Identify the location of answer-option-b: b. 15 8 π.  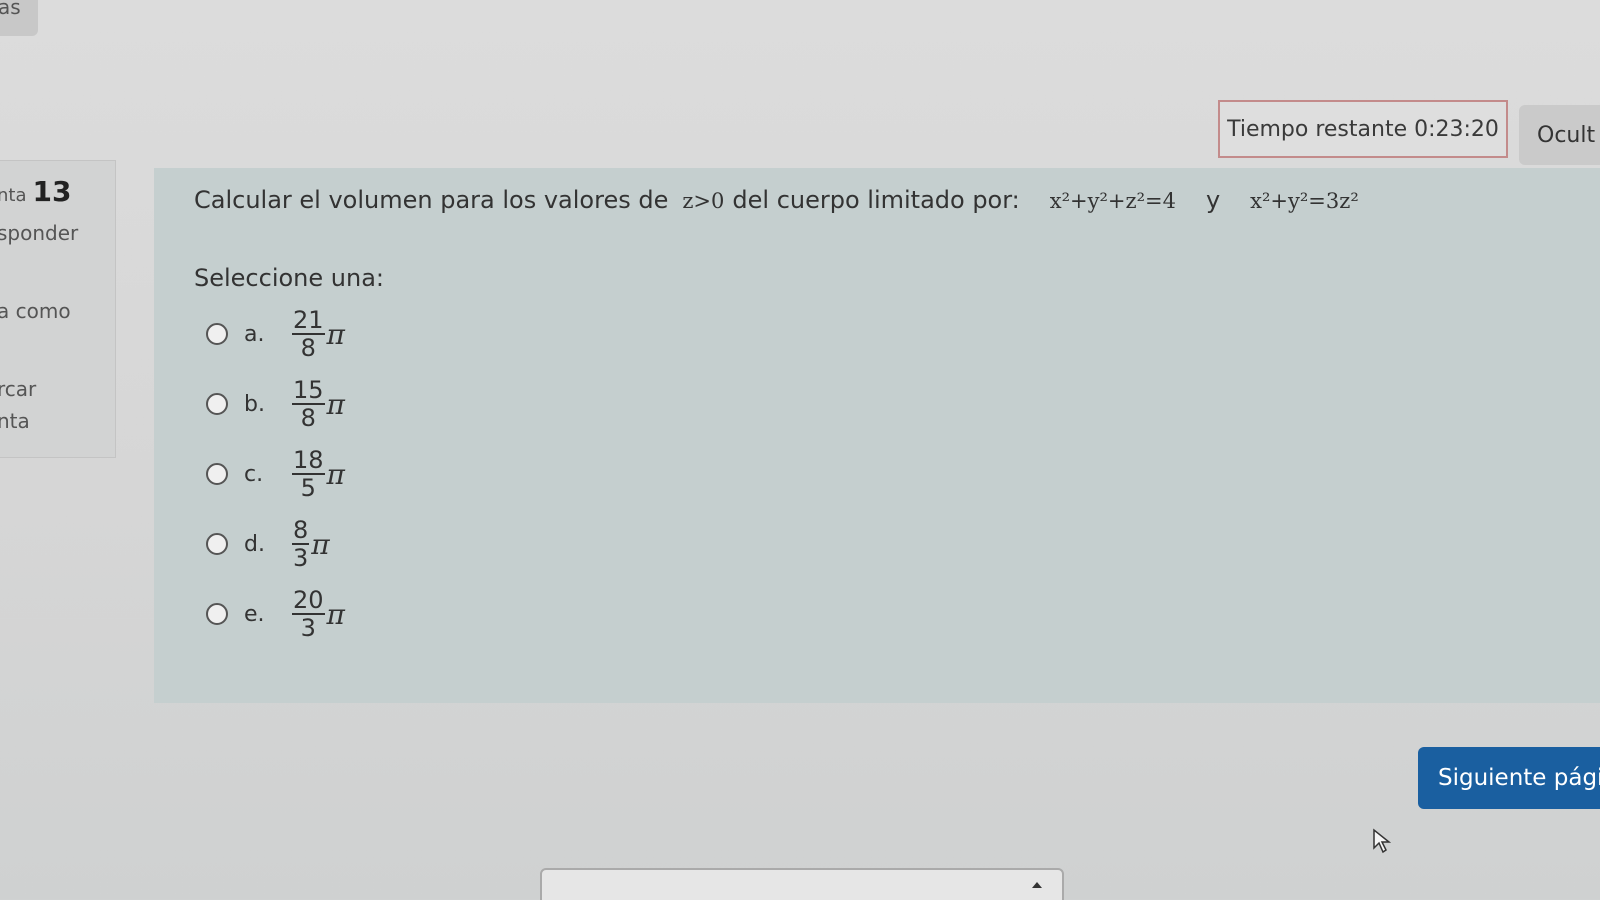
(275, 404).